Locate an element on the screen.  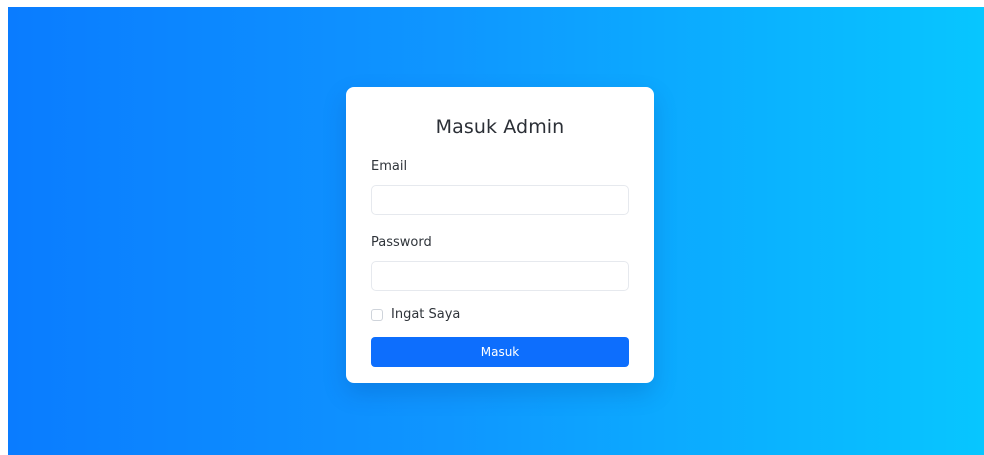
email-label: Email is located at coordinates (389, 166).